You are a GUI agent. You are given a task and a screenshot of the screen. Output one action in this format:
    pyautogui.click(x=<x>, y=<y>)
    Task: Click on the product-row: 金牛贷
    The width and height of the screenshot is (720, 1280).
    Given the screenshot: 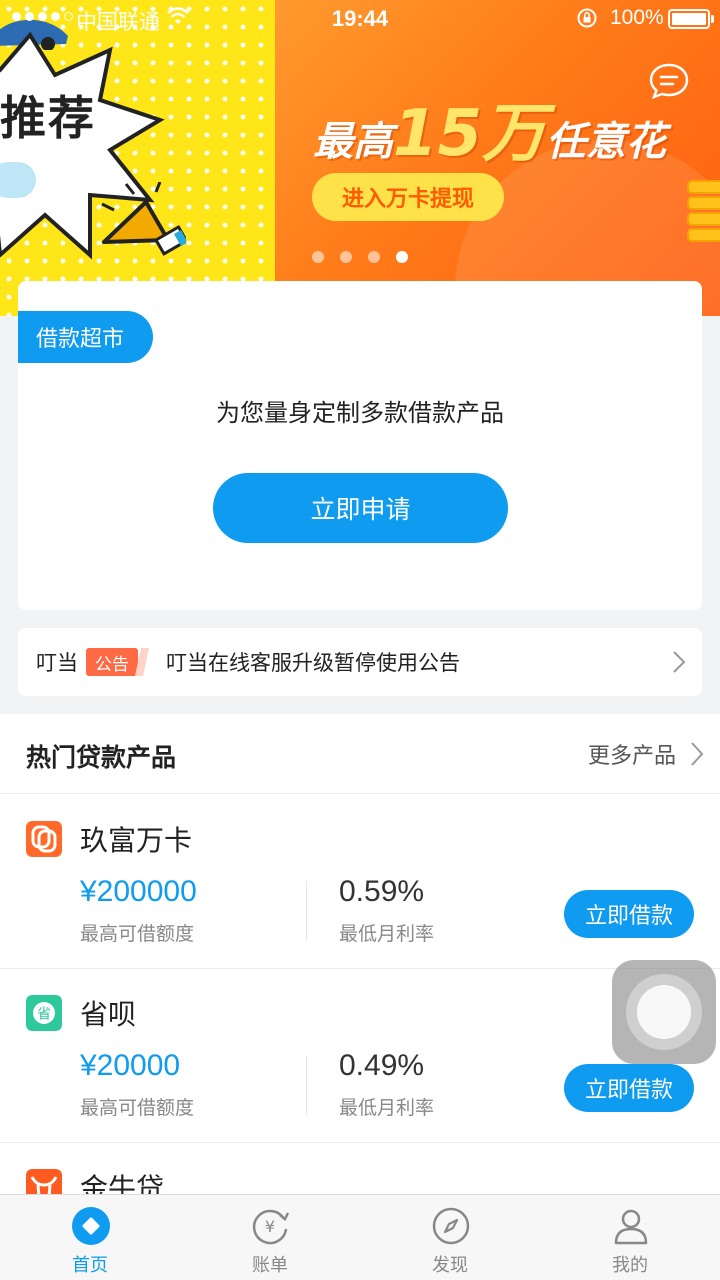 What is the action you would take?
    pyautogui.click(x=360, y=1168)
    